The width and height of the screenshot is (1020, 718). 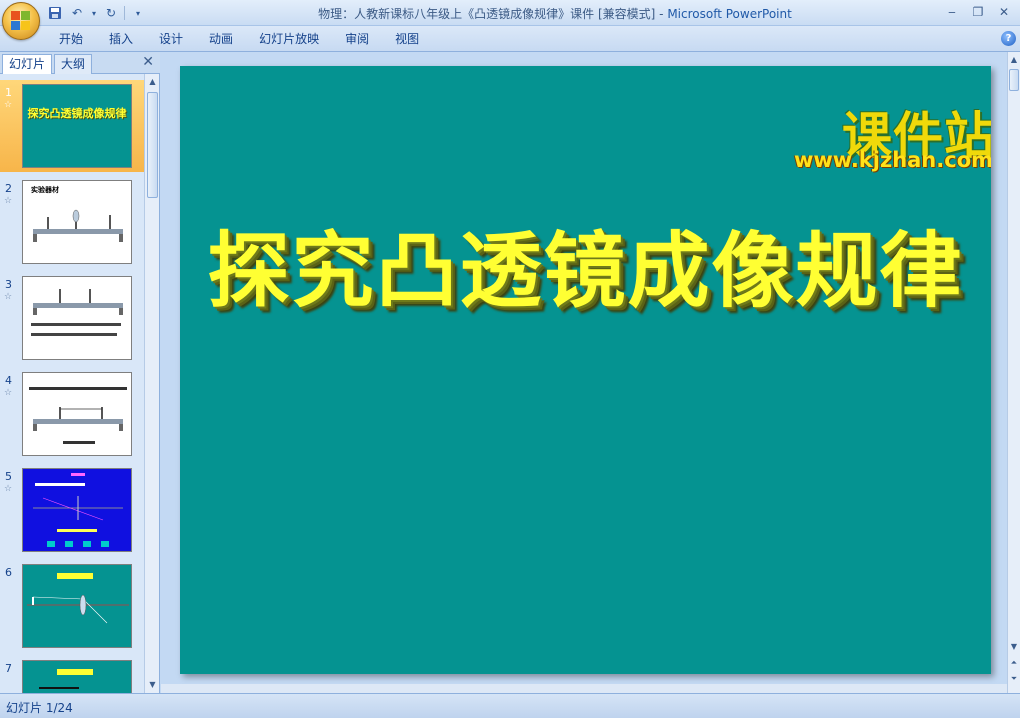 What do you see at coordinates (71, 39) in the screenshot?
I see `tab-home: 开始` at bounding box center [71, 39].